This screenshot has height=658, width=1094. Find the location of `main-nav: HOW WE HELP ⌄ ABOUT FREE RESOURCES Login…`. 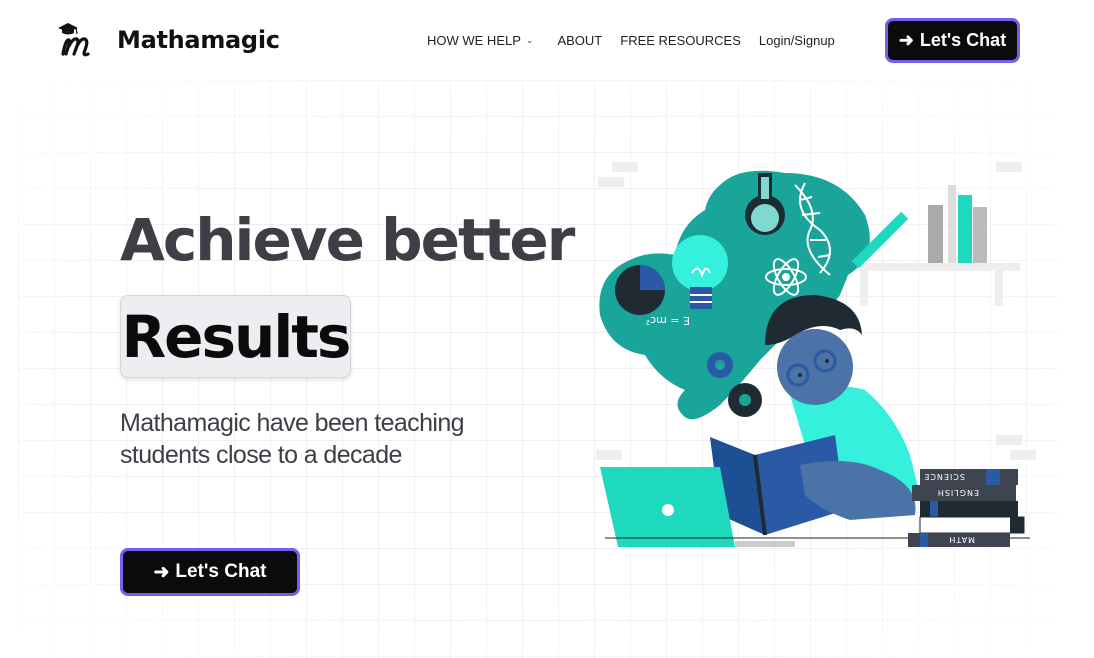

main-nav: HOW WE HELP ⌄ ABOUT FREE RESOURCES Login… is located at coordinates (640, 40).